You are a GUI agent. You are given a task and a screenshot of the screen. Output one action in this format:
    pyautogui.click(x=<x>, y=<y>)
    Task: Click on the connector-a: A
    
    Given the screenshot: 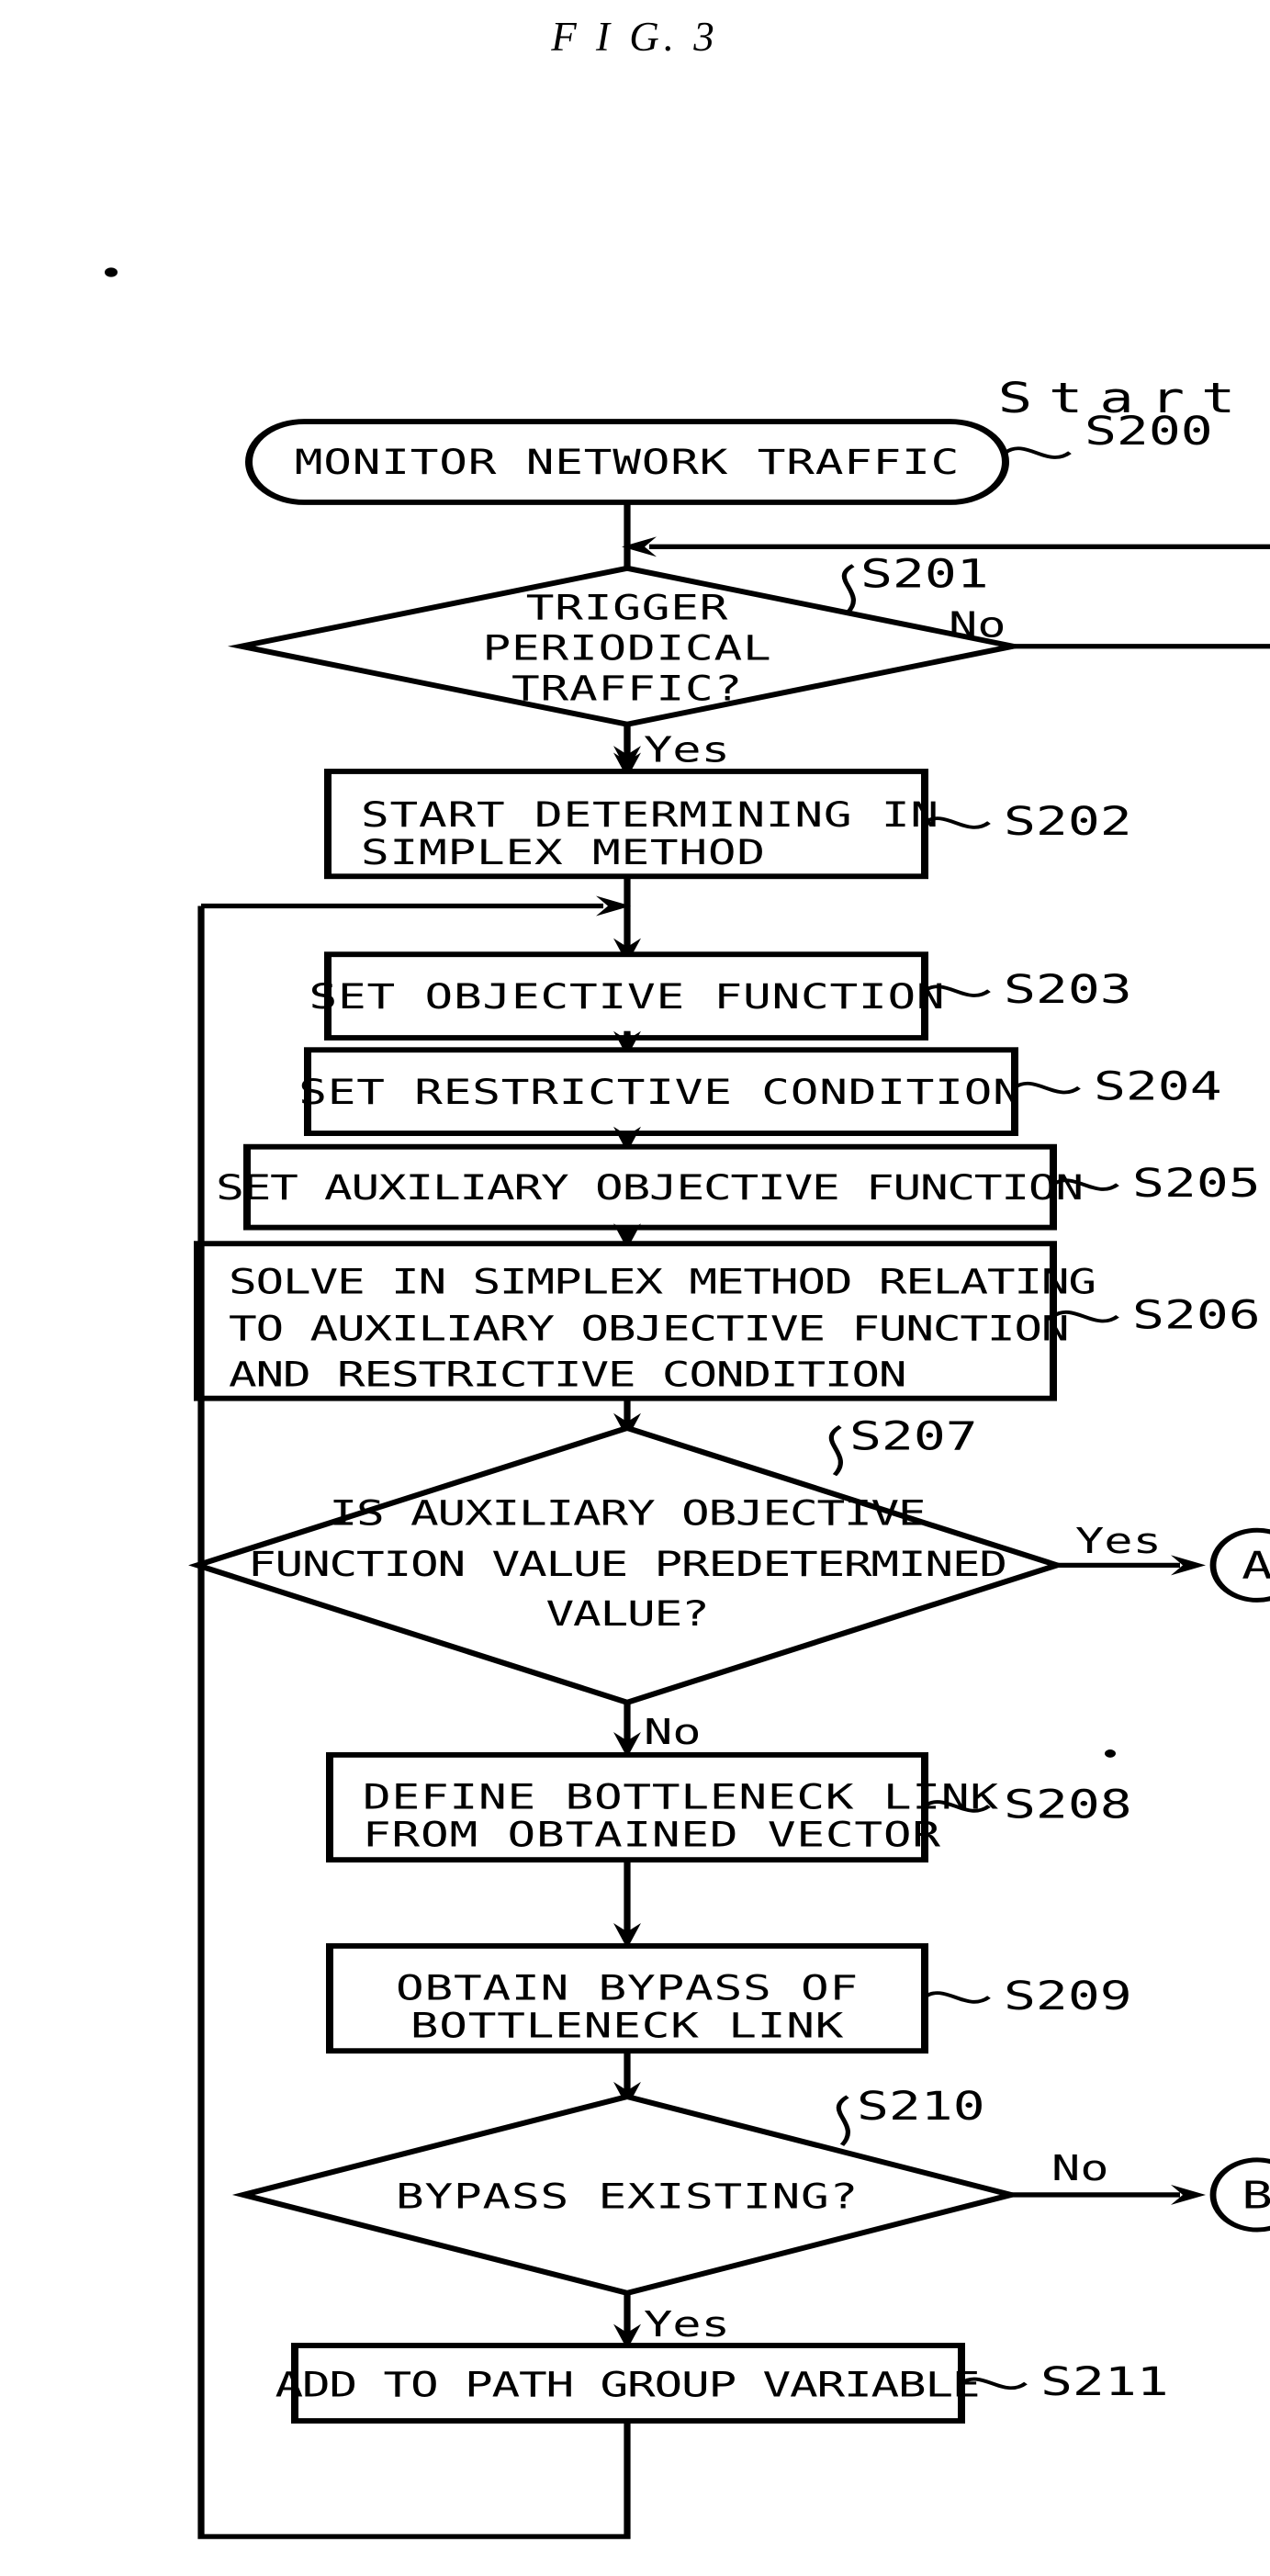 What is the action you would take?
    pyautogui.click(x=1240, y=1565)
    